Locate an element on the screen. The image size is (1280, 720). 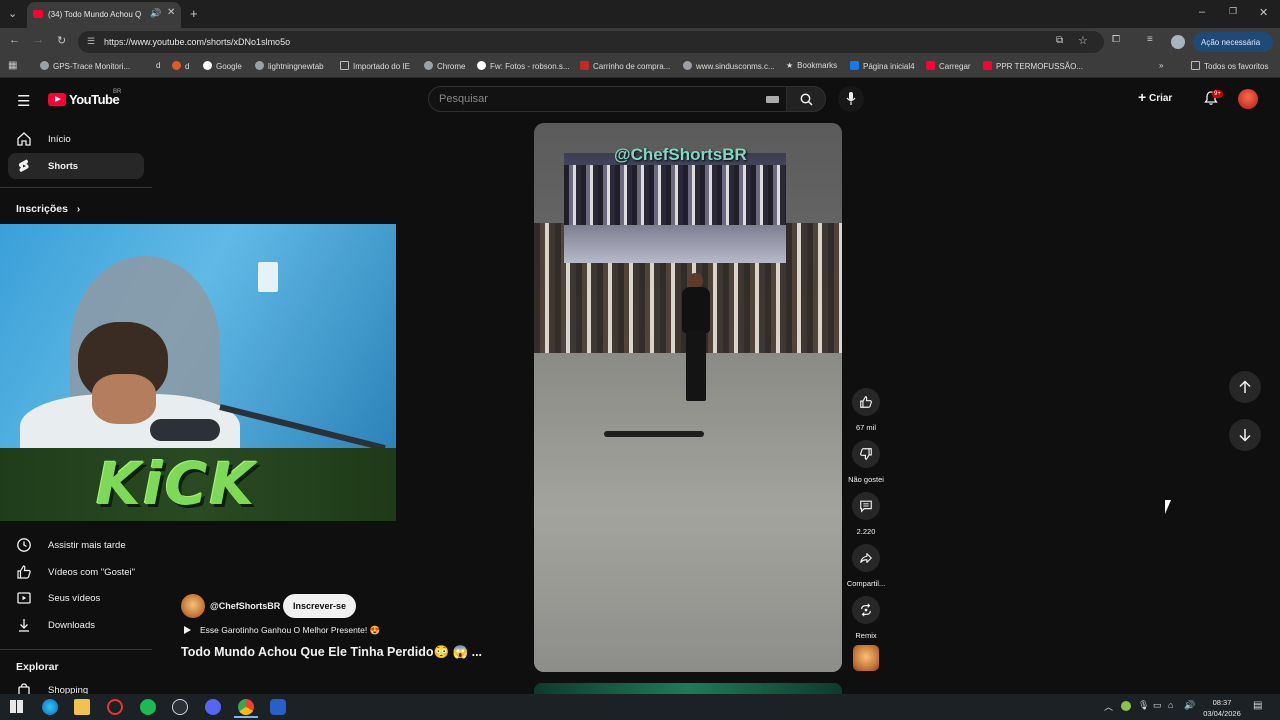
back-icon: ← is located at coordinates (14, 40).